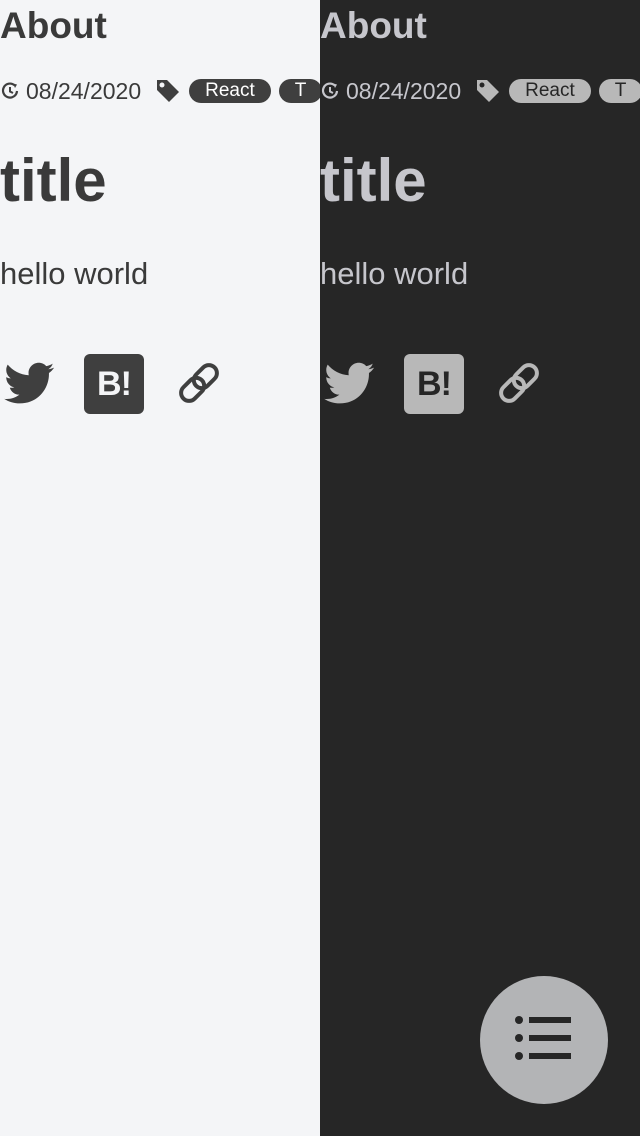 The width and height of the screenshot is (640, 1136). I want to click on list-icon, so click(544, 1040).